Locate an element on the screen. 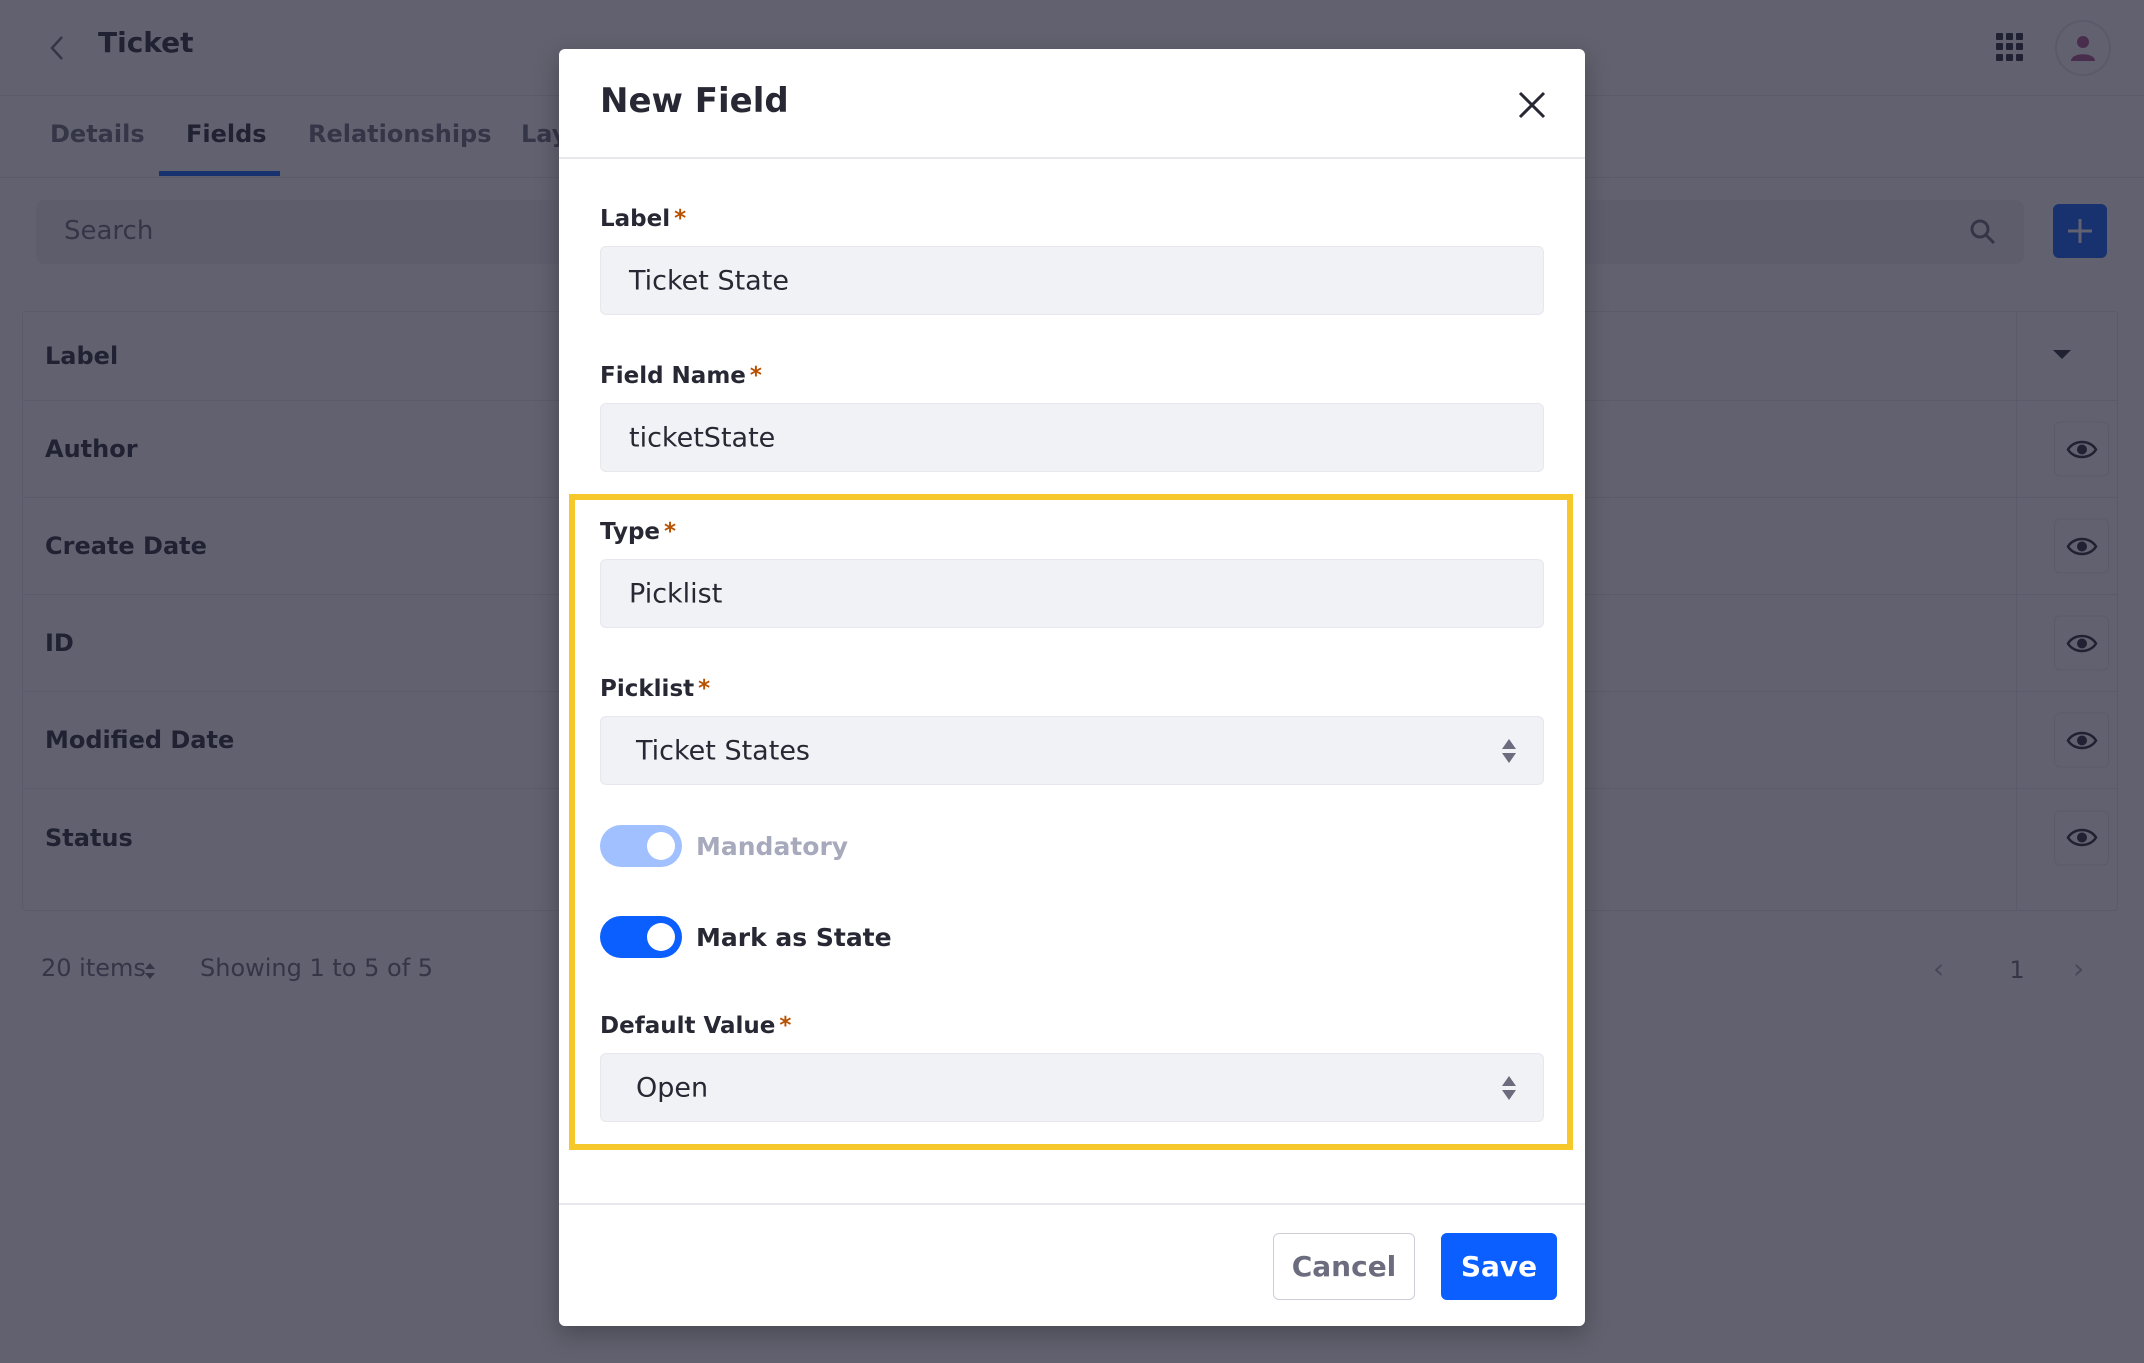 The width and height of the screenshot is (2144, 1363). save-button: Save is located at coordinates (1499, 1266).